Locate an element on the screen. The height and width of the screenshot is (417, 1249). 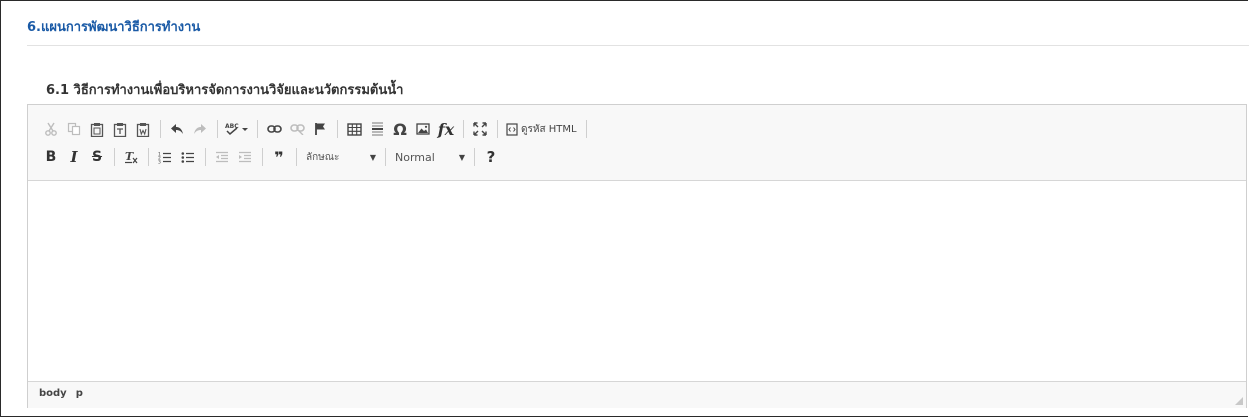
undo-icon is located at coordinates (177, 129).